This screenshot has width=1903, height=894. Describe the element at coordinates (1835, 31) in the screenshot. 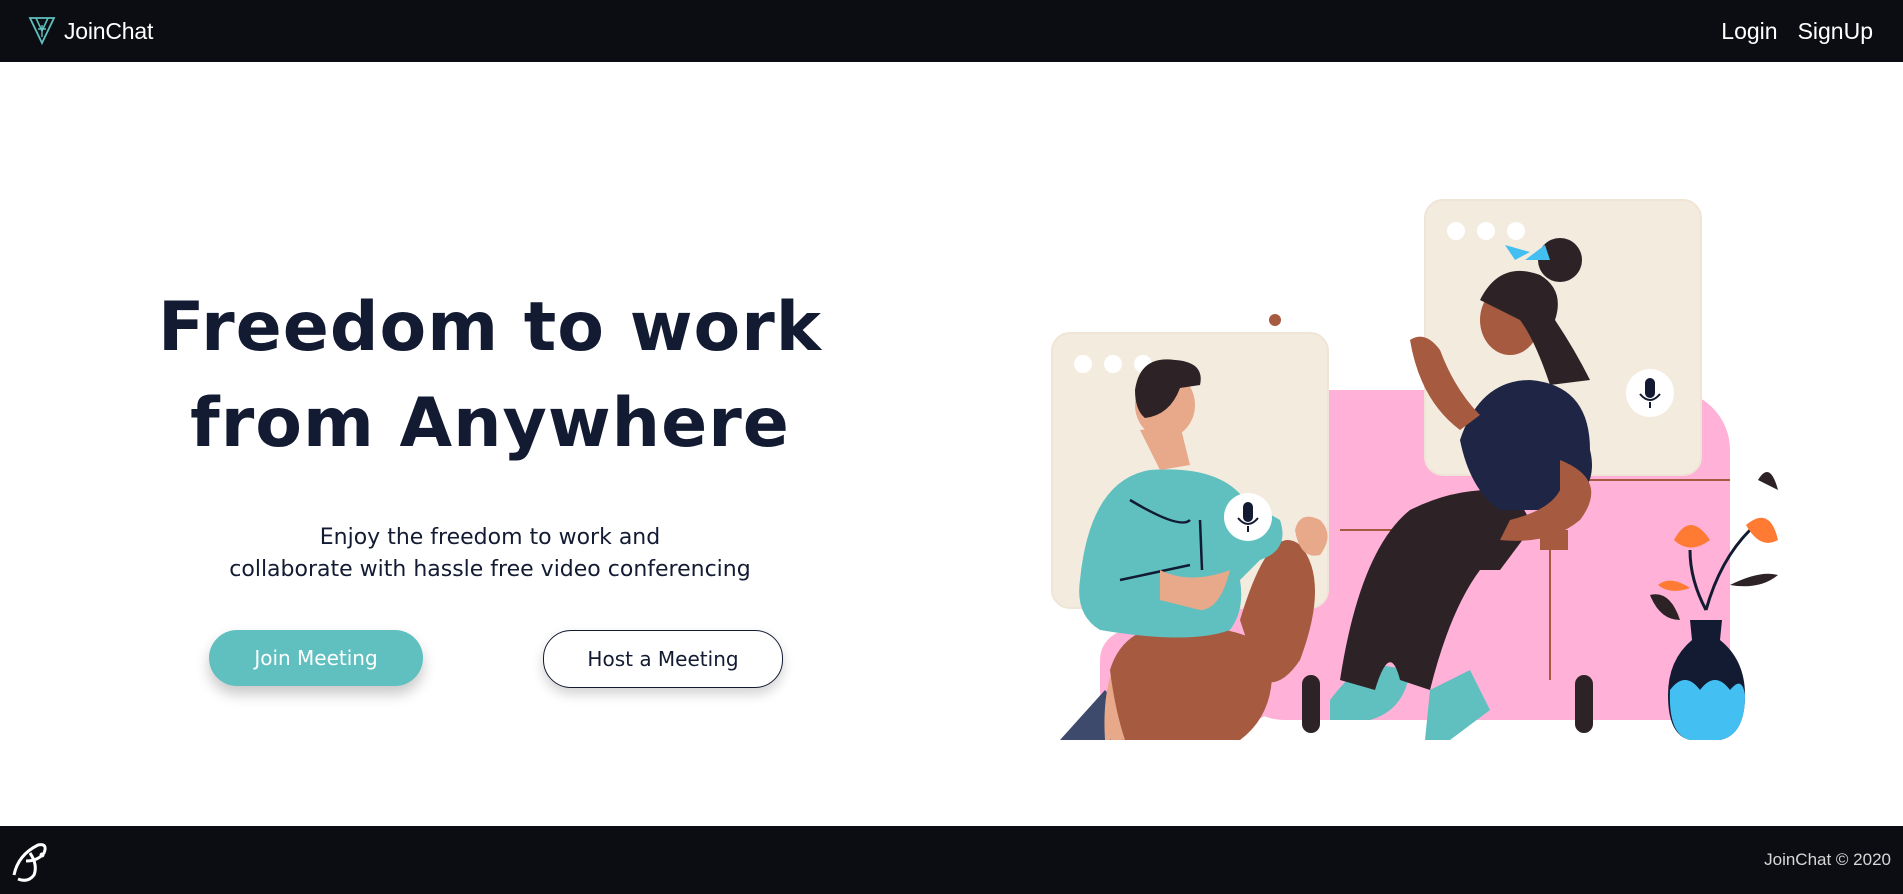

I see `signup-link: SignUp` at that location.